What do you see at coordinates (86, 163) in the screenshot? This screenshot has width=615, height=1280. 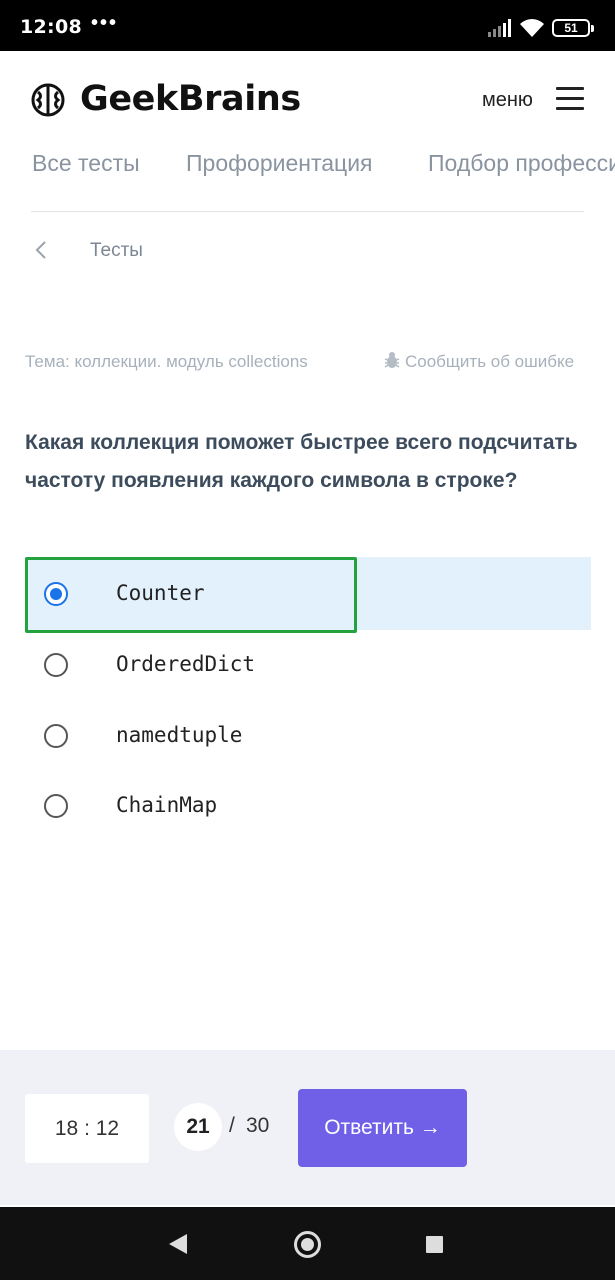 I see `tab-all-tests: Все тесты` at bounding box center [86, 163].